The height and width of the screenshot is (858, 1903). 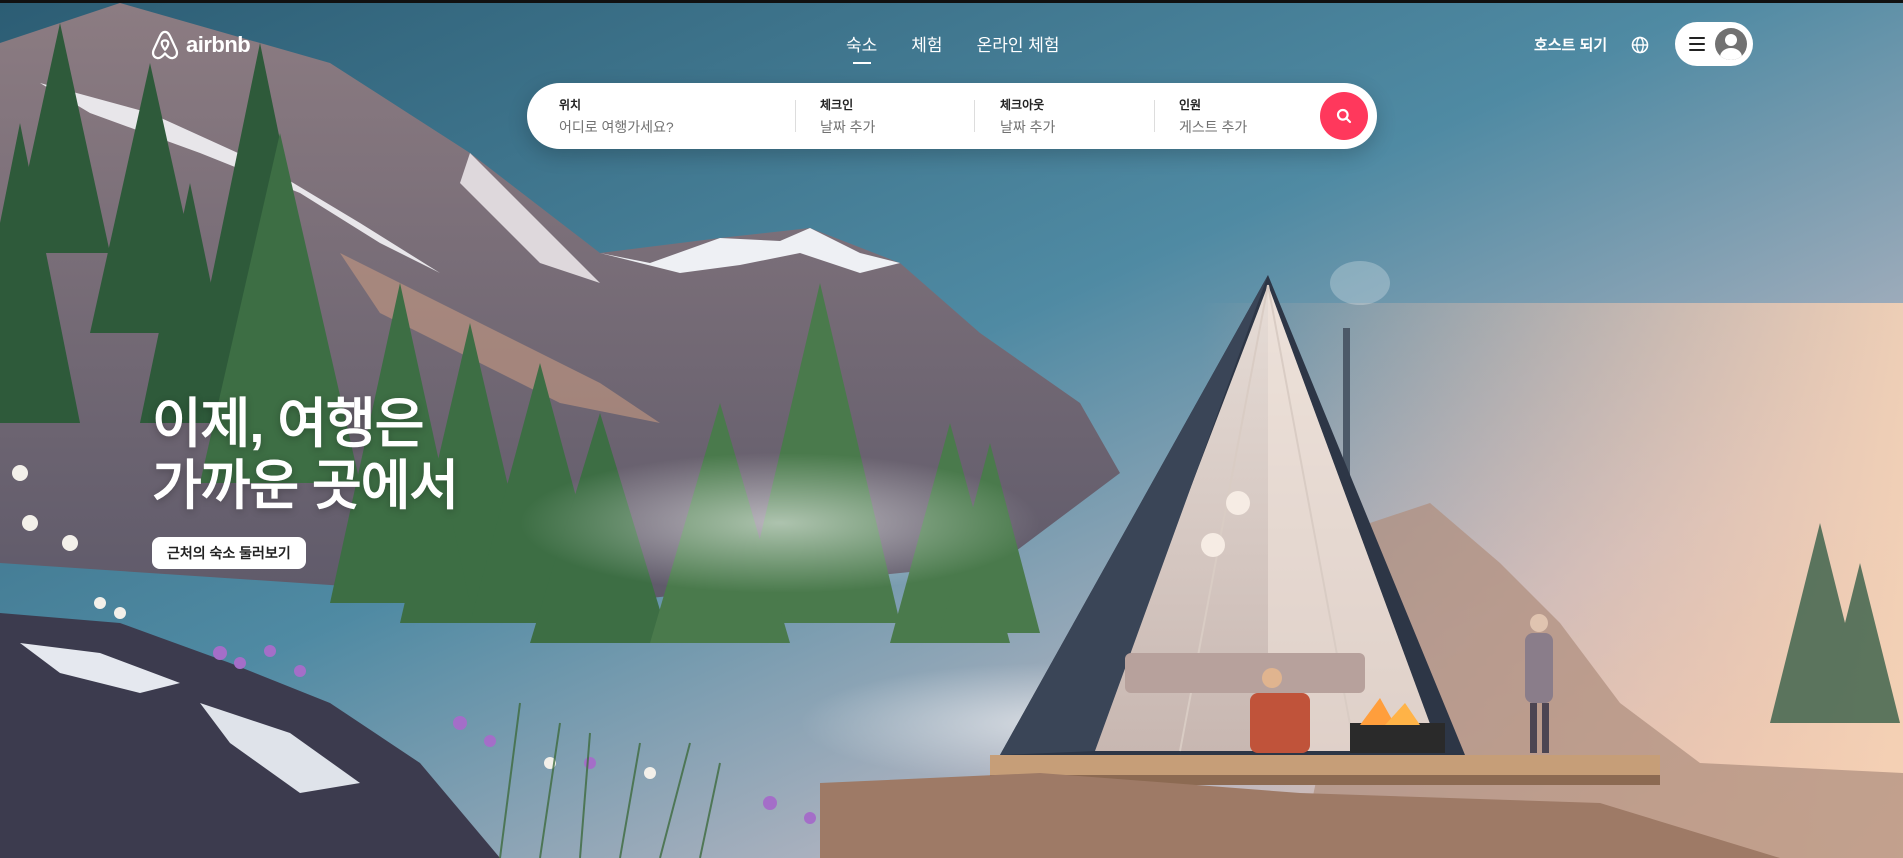 What do you see at coordinates (1075, 116) in the screenshot?
I see `checkout-field: 체크아웃 날짜 추가` at bounding box center [1075, 116].